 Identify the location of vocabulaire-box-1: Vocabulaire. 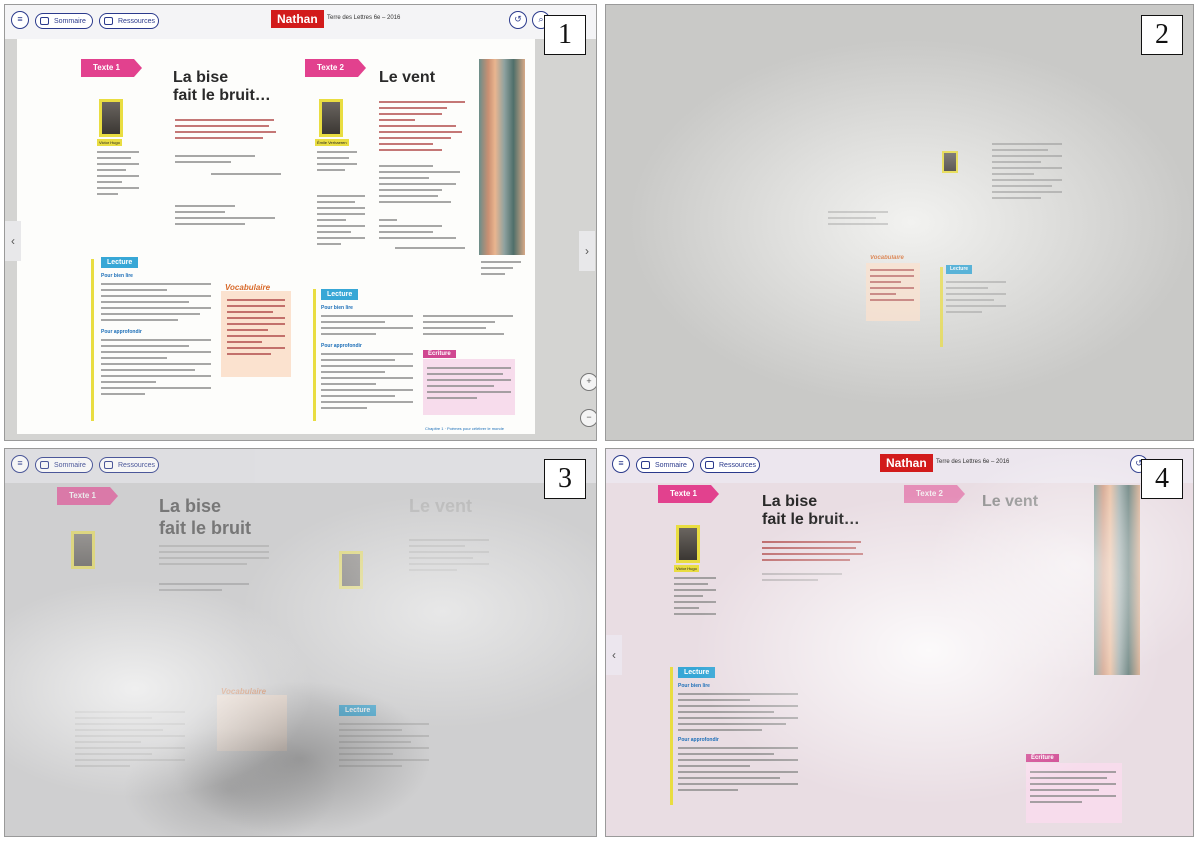
(256, 330).